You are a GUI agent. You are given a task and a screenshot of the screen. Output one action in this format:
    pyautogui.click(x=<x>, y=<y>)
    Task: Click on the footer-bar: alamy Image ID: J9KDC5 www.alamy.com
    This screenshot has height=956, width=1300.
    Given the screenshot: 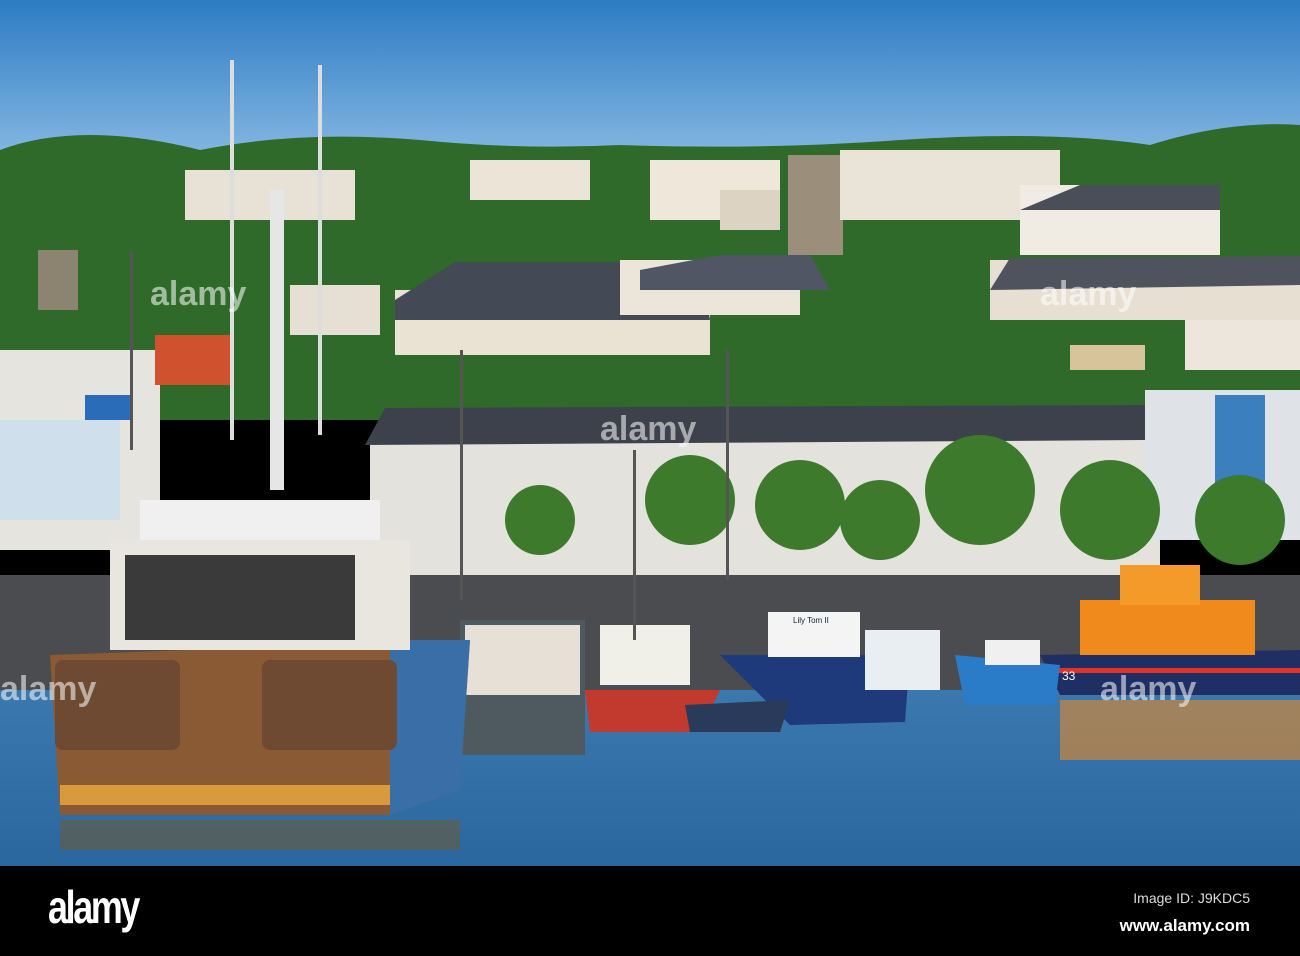 What is the action you would take?
    pyautogui.click(x=650, y=911)
    